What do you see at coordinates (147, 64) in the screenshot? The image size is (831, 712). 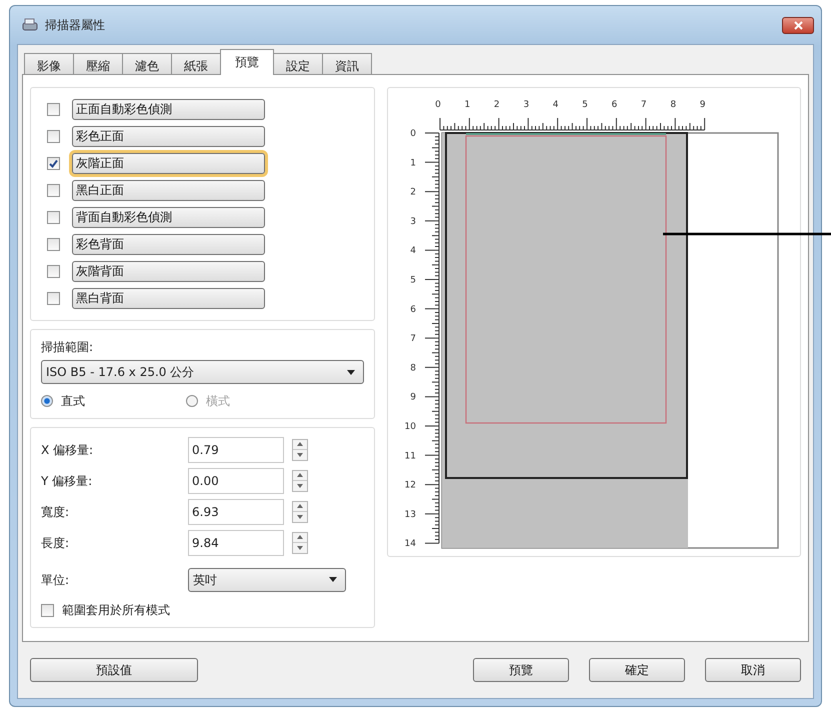 I see `tab: 濾色` at bounding box center [147, 64].